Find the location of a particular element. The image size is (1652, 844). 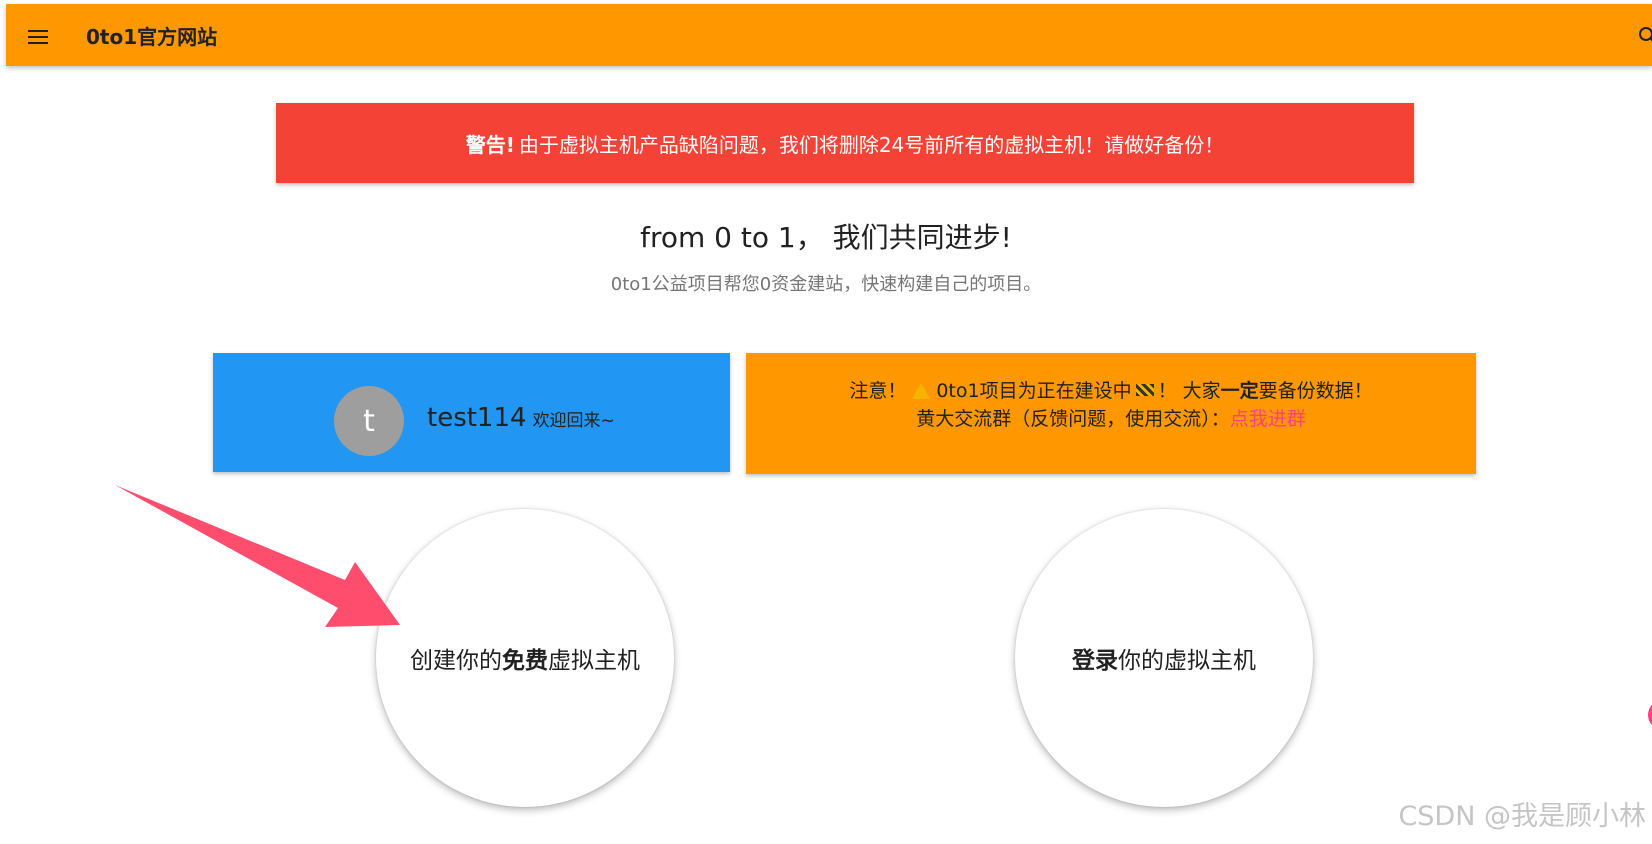

create-label-pre: 创建你的 is located at coordinates (456, 661).